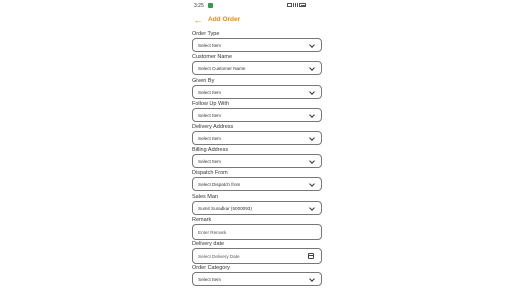  What do you see at coordinates (212, 57) in the screenshot?
I see `field-label: Customer Name` at bounding box center [212, 57].